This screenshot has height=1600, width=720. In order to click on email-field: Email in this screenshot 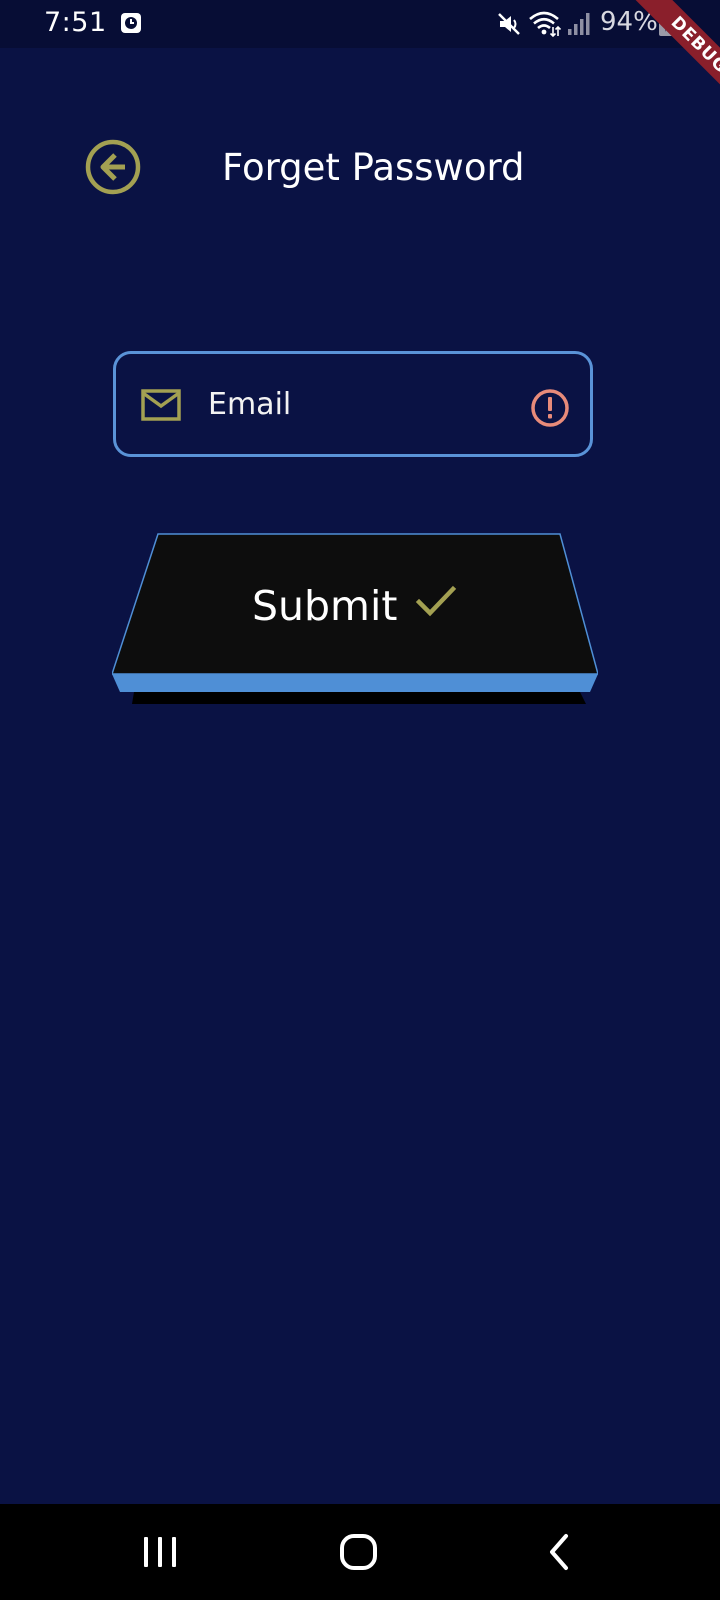, I will do `click(353, 404)`.